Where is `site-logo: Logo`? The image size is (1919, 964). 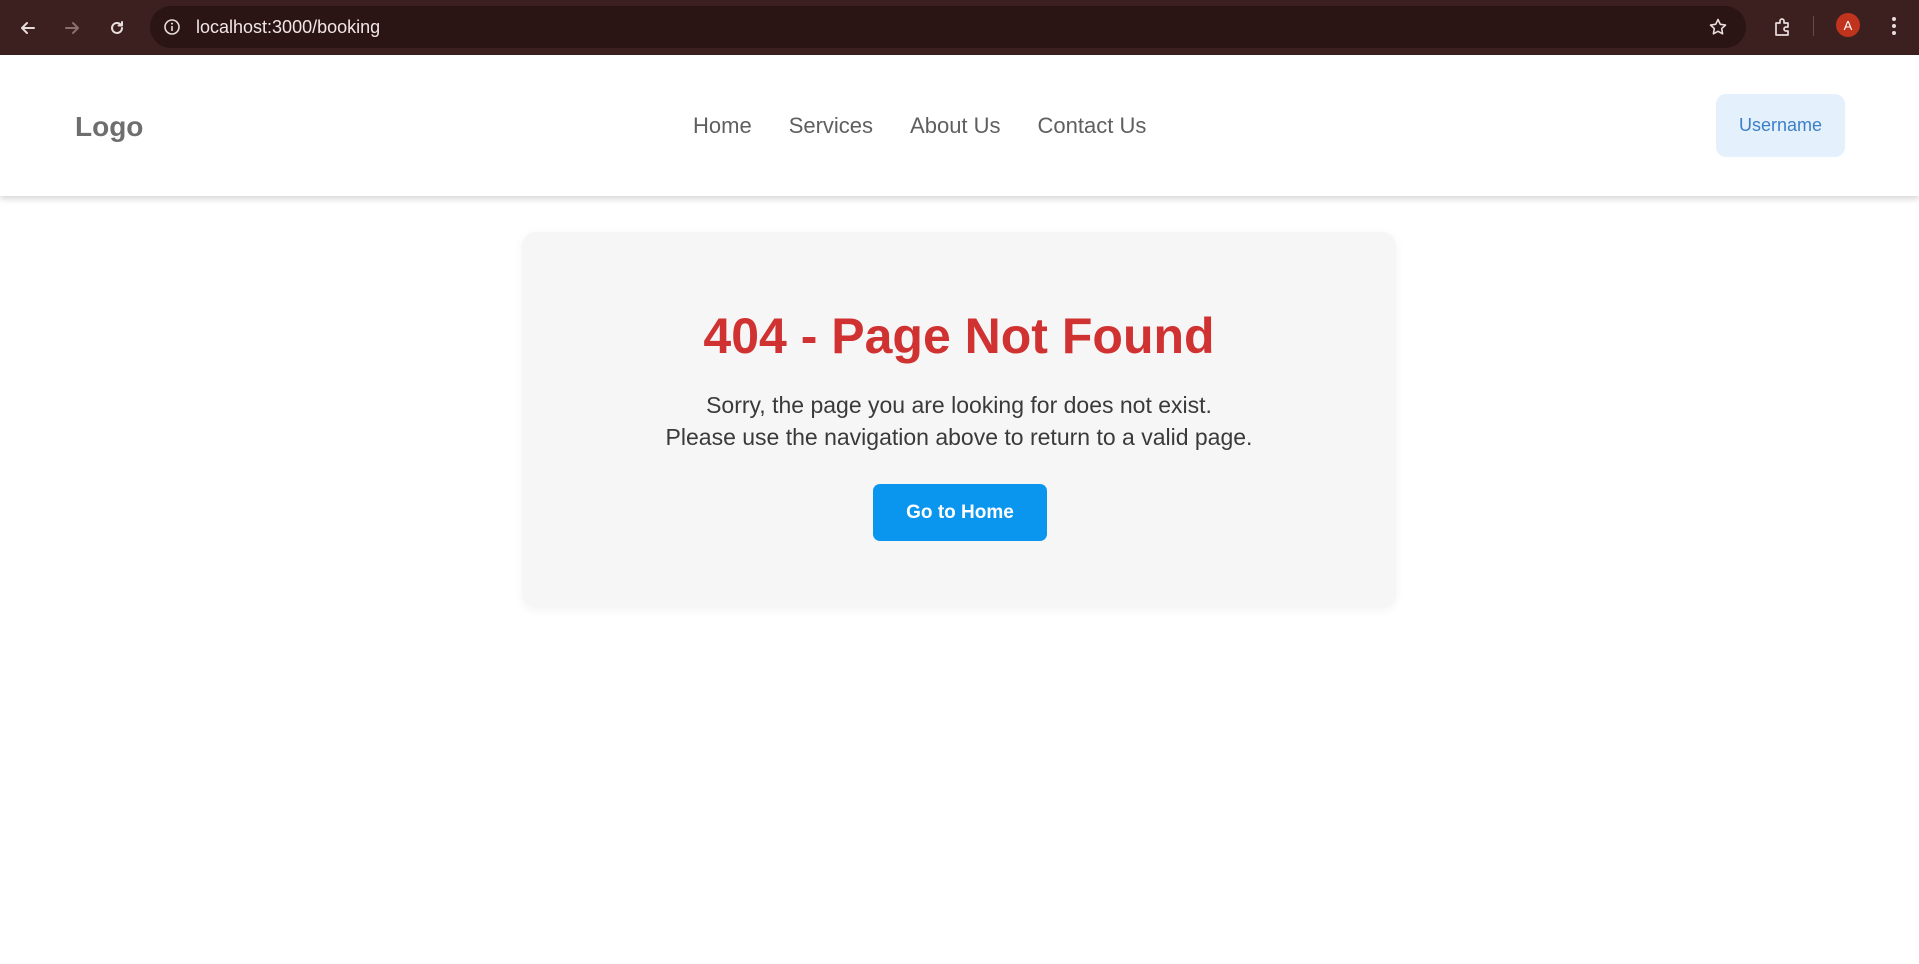
site-logo: Logo is located at coordinates (109, 127).